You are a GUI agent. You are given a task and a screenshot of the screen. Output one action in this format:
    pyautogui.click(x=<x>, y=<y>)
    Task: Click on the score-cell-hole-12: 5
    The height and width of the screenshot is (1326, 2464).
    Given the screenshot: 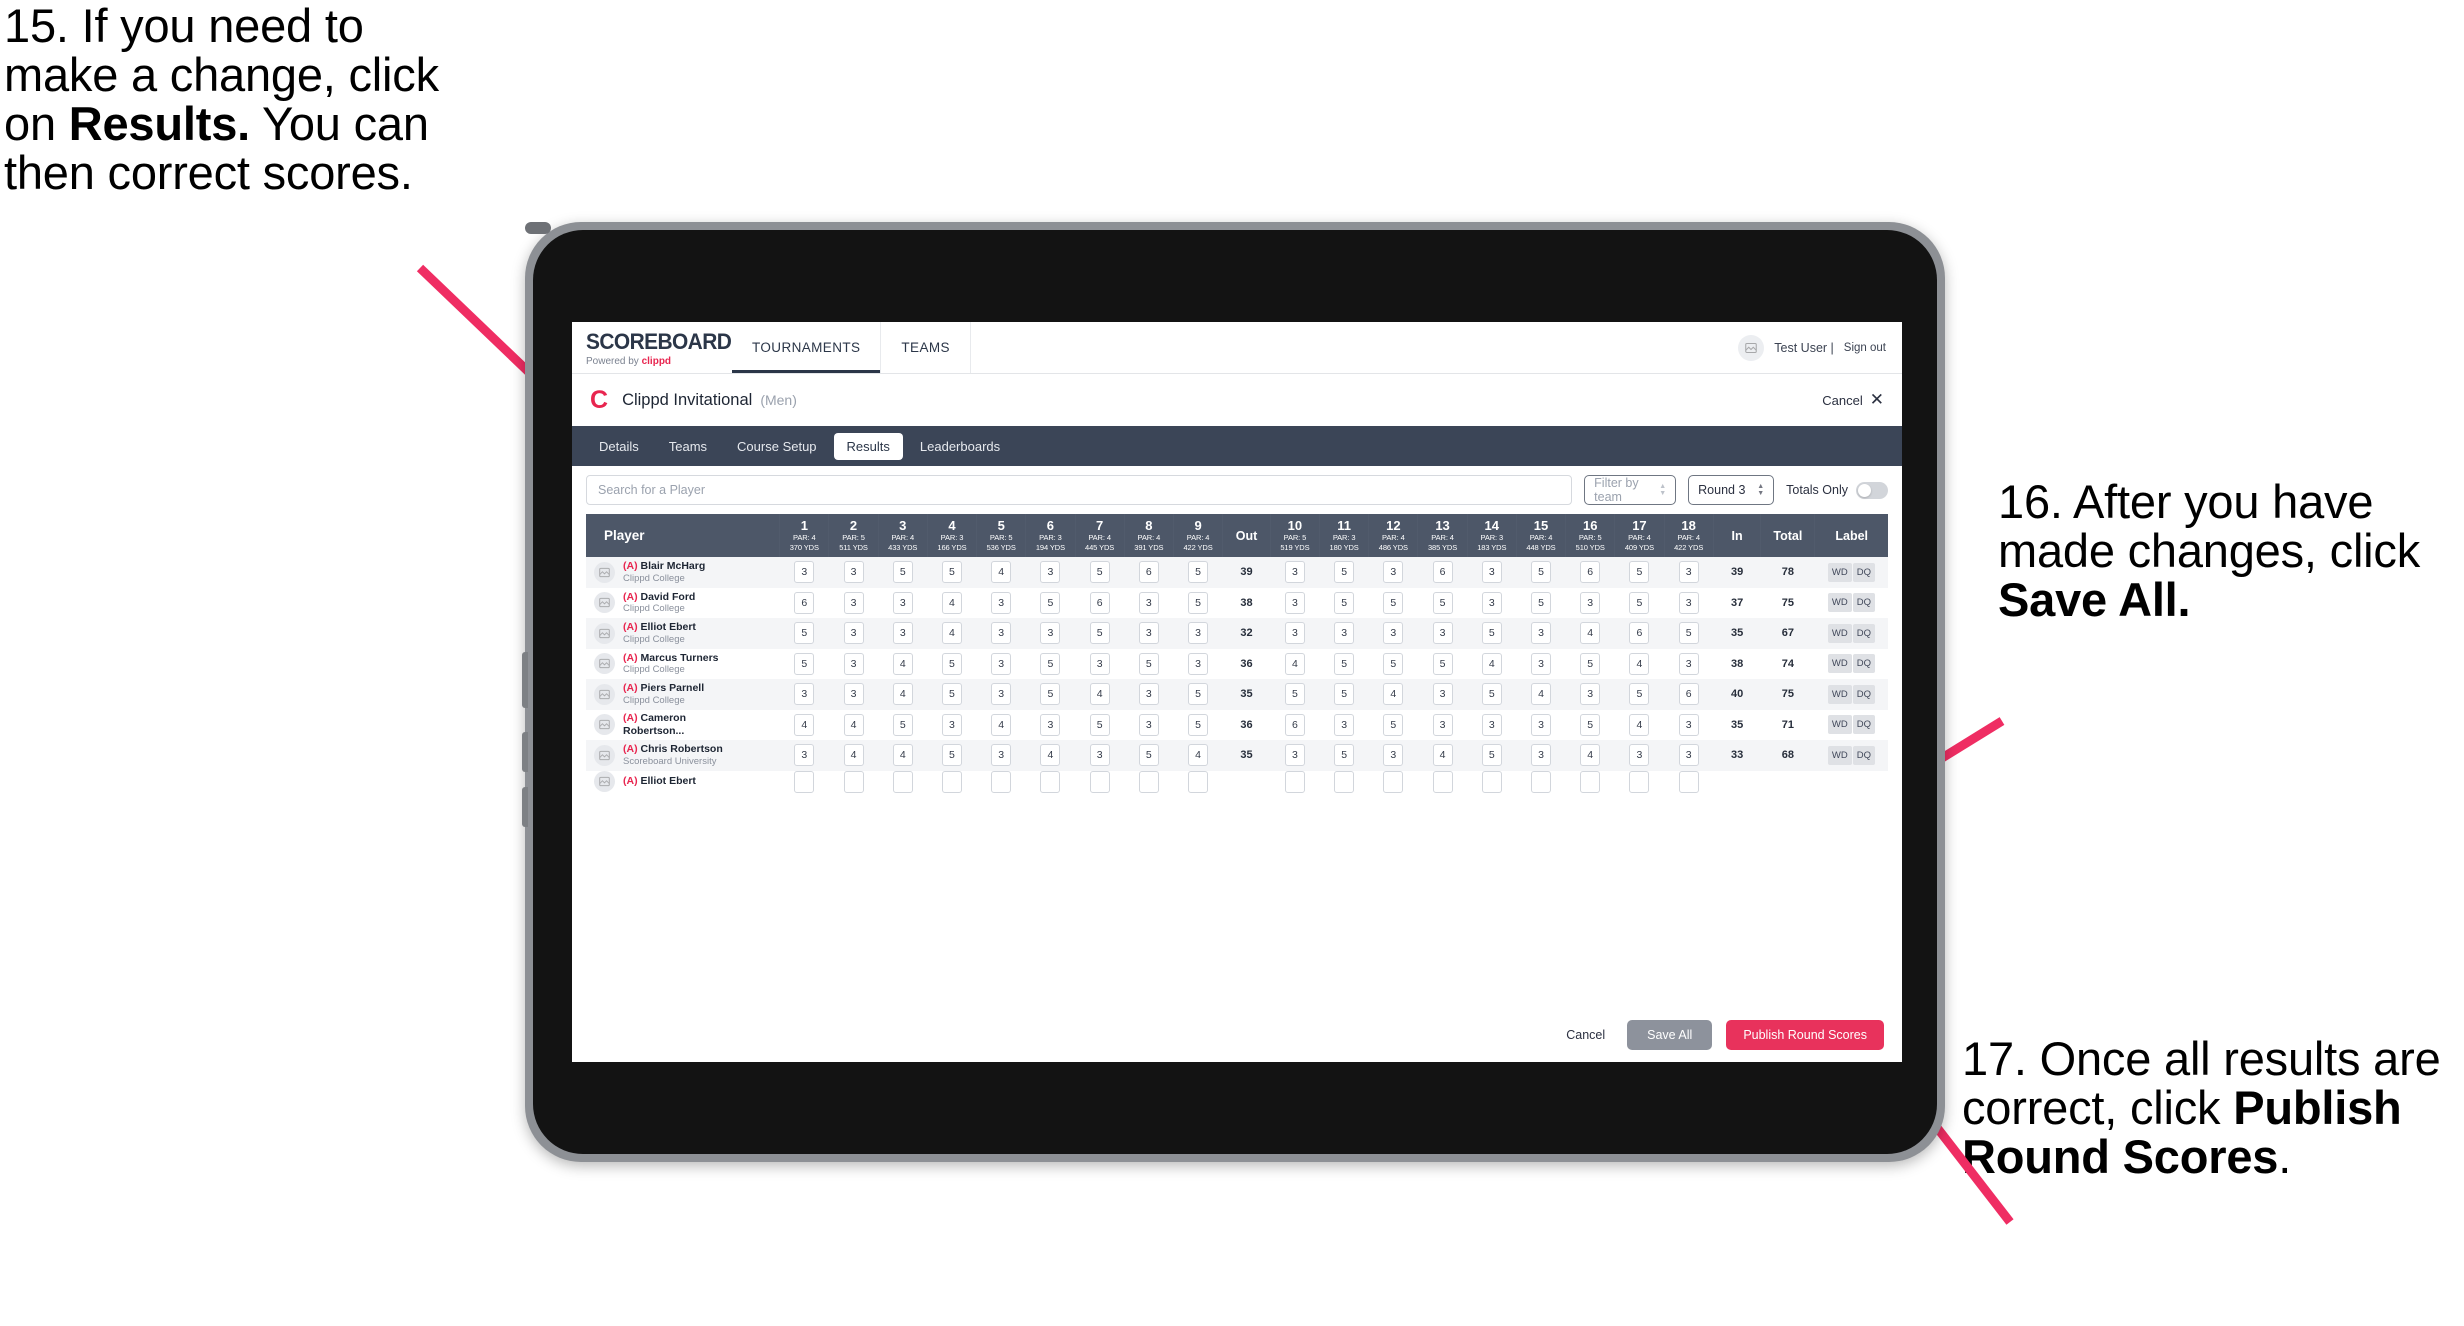 What is the action you would take?
    pyautogui.click(x=1393, y=725)
    